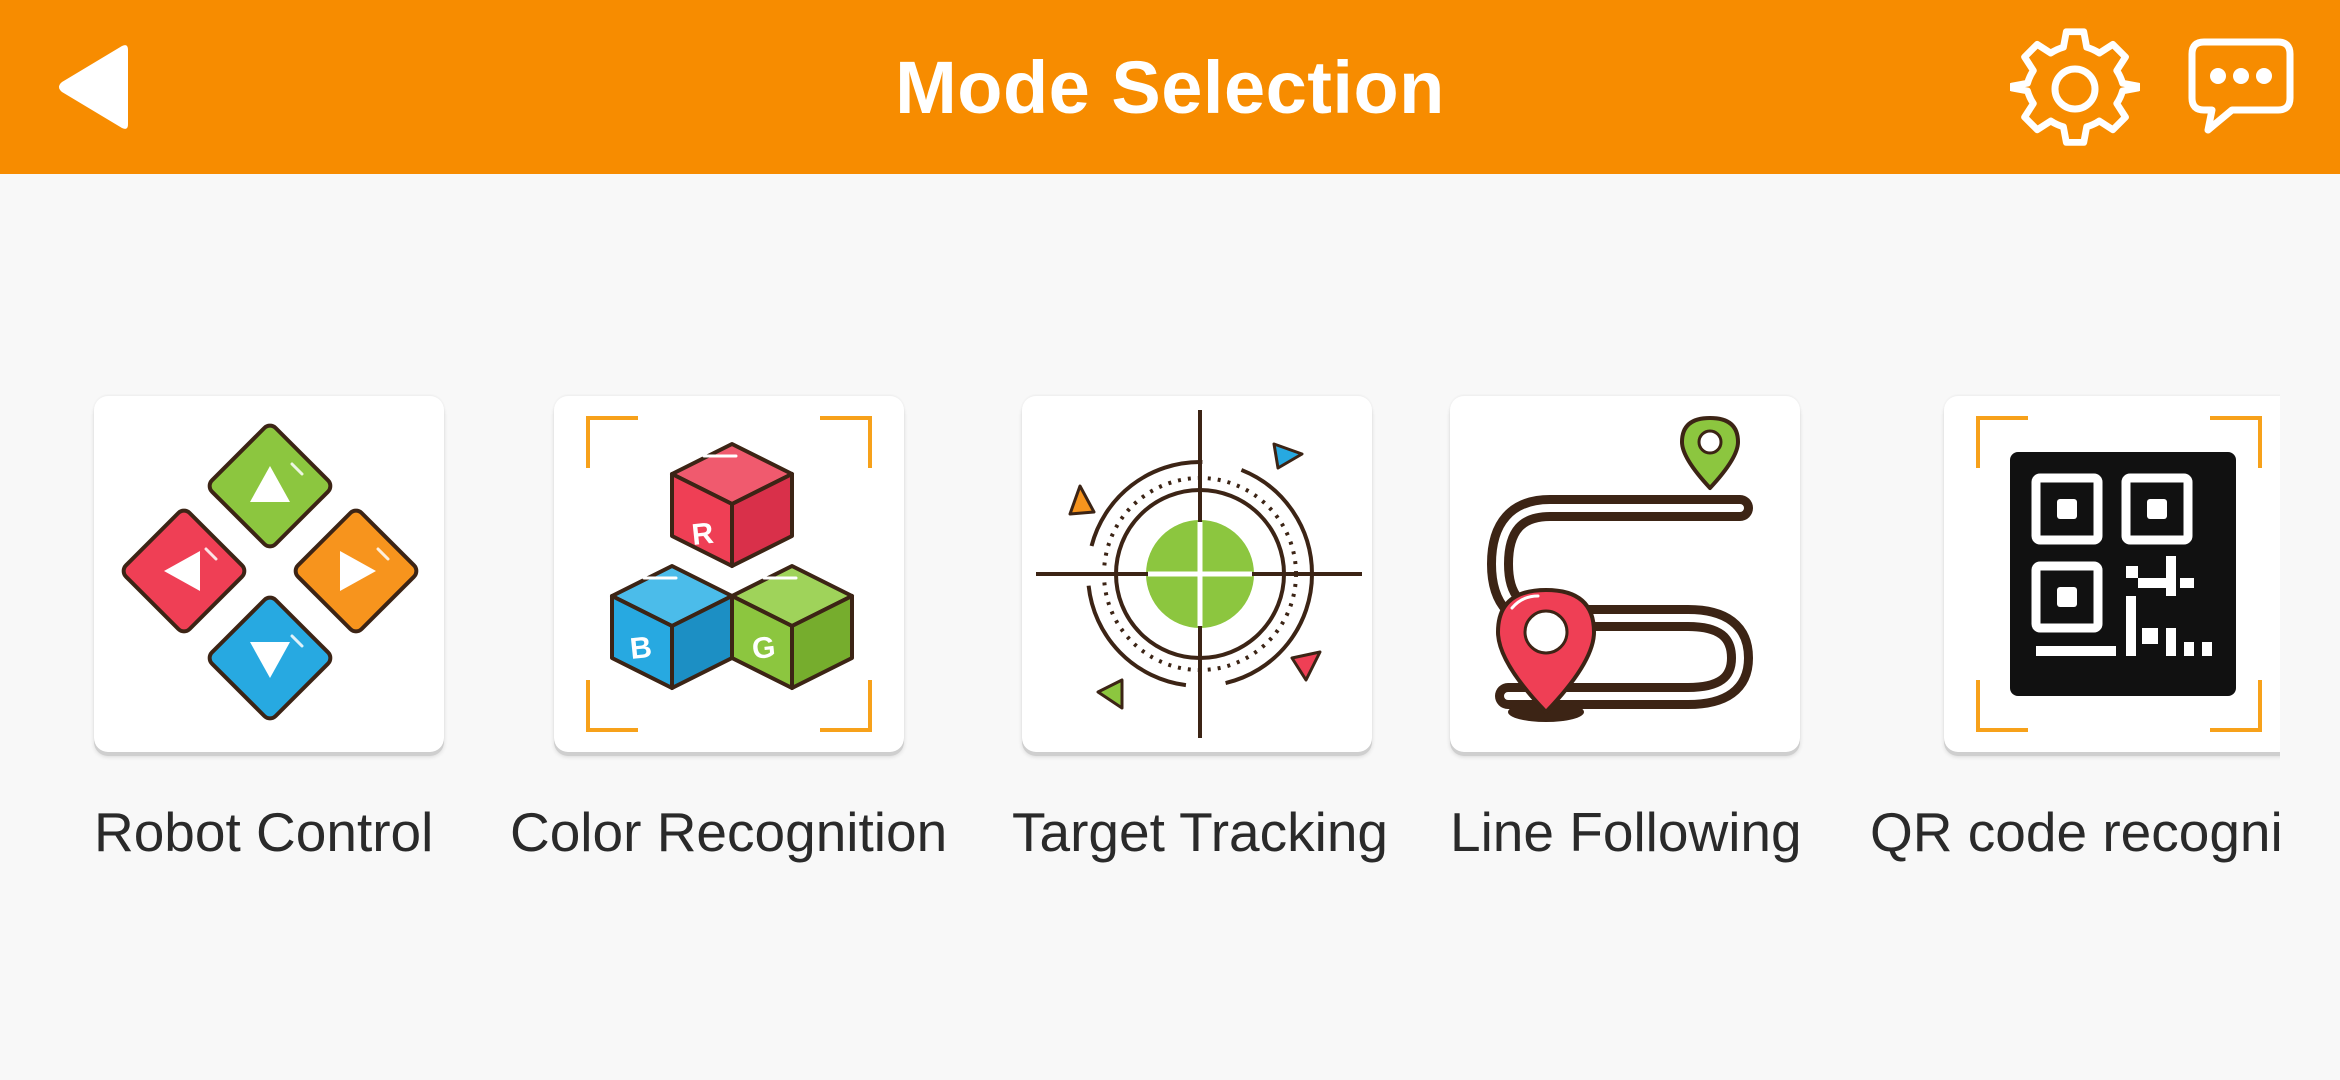  Describe the element at coordinates (274, 832) in the screenshot. I see `mode-label-robot-control: Robot Control` at that location.